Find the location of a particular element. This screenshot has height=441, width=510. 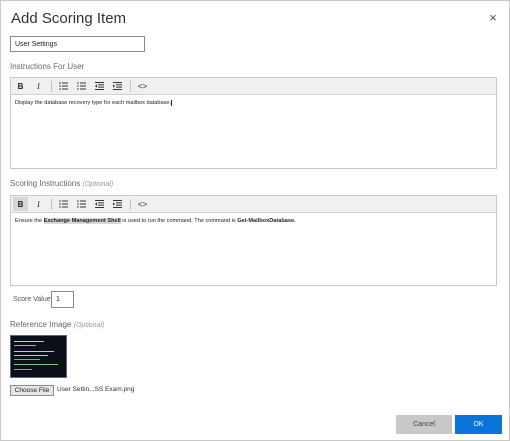

score-value-label: Score Value is located at coordinates (32, 299).